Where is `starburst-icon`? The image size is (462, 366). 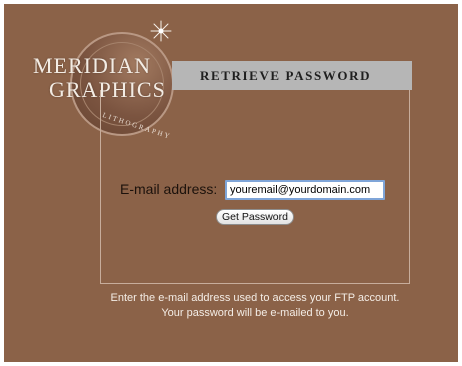 starburst-icon is located at coordinates (161, 31).